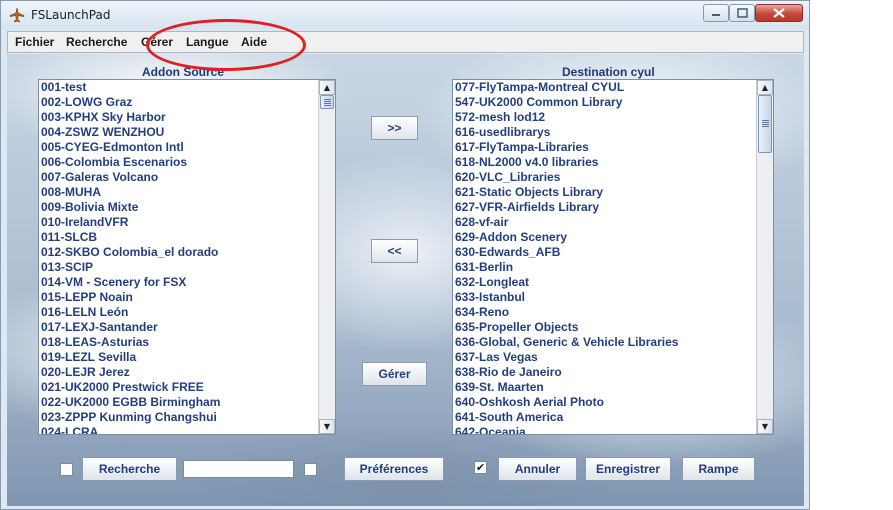  I want to click on list-item: 008-MUHA, so click(180, 192).